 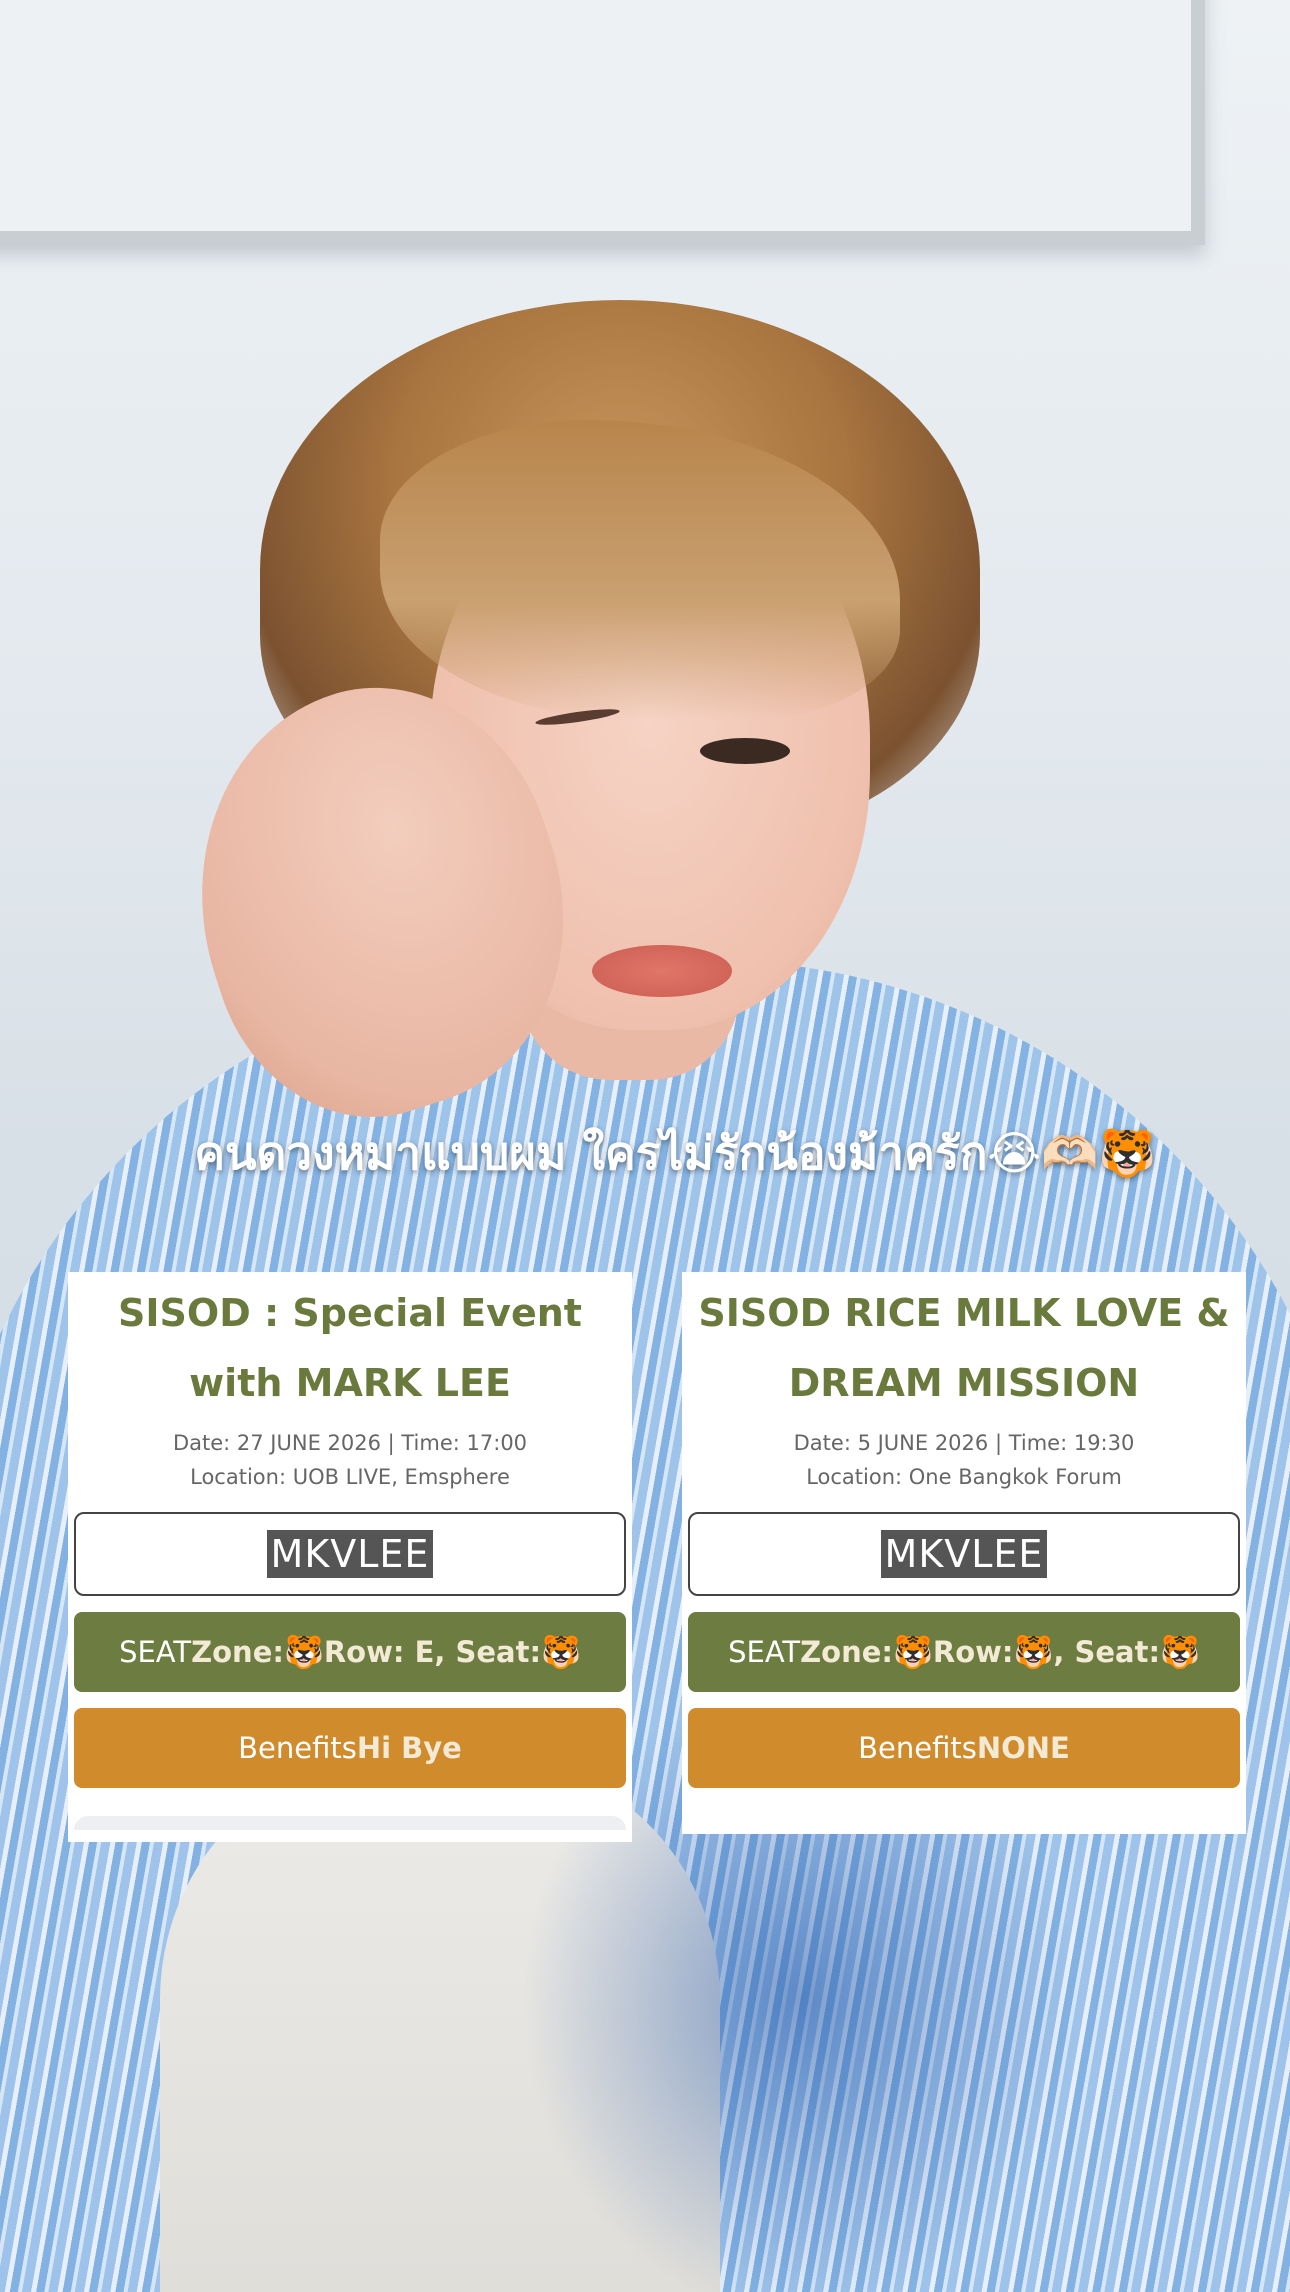 I want to click on ticket-date: Date: 27 JUNE 2026 | Time: 17:00, so click(x=350, y=1443).